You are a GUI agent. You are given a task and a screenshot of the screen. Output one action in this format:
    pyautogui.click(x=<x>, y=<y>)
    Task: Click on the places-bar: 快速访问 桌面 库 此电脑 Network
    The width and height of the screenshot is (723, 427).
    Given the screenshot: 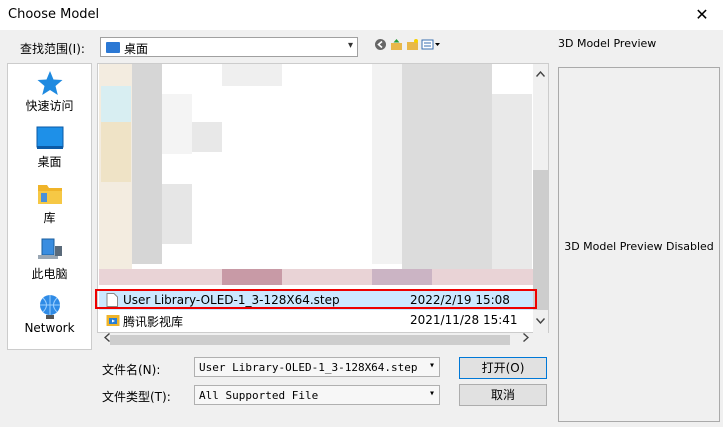 What is the action you would take?
    pyautogui.click(x=49, y=206)
    